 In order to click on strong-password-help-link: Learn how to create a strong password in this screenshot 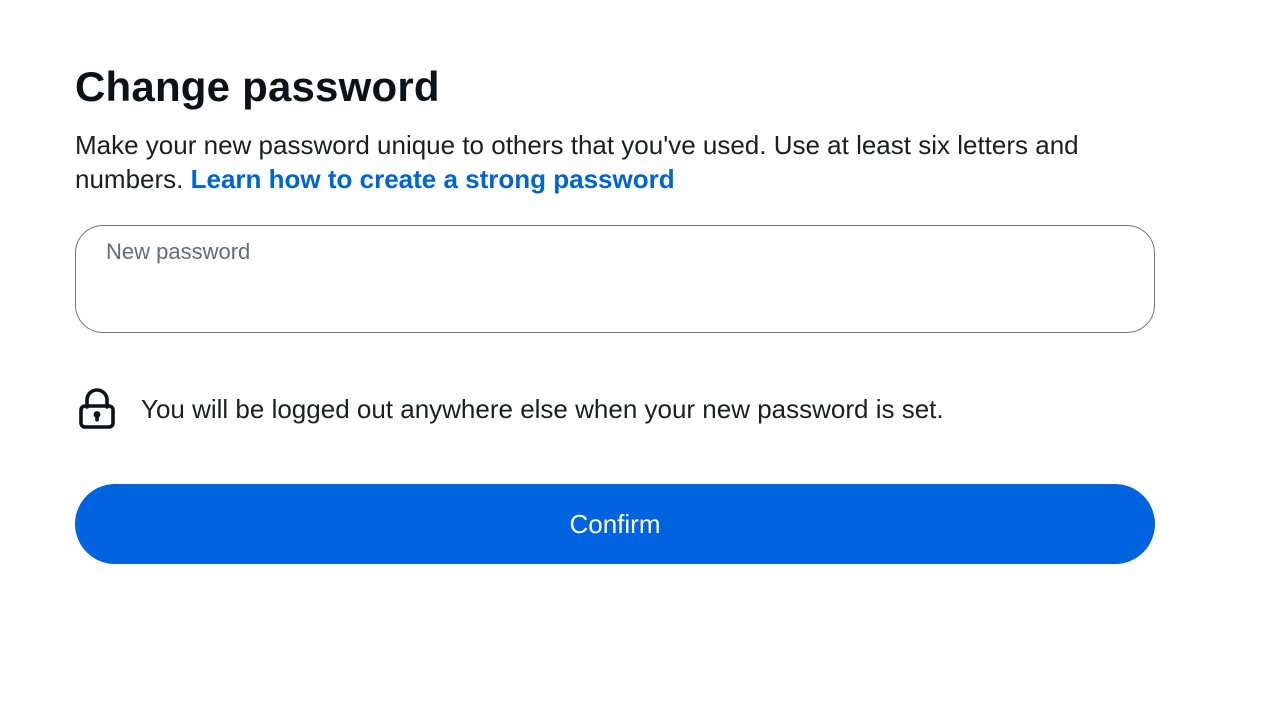, I will do `click(433, 179)`.